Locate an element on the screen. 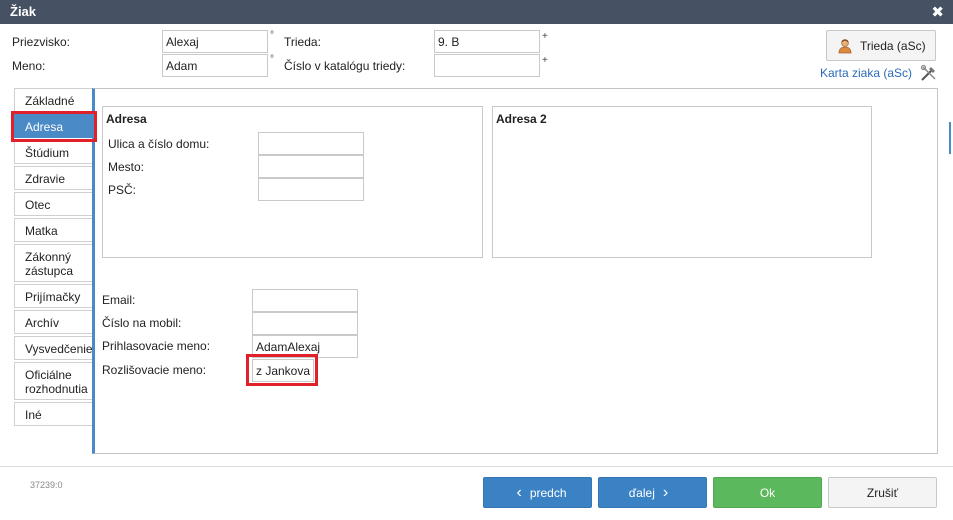 Image resolution: width=953 pixels, height=520 pixels. email-label: Email: is located at coordinates (119, 300).